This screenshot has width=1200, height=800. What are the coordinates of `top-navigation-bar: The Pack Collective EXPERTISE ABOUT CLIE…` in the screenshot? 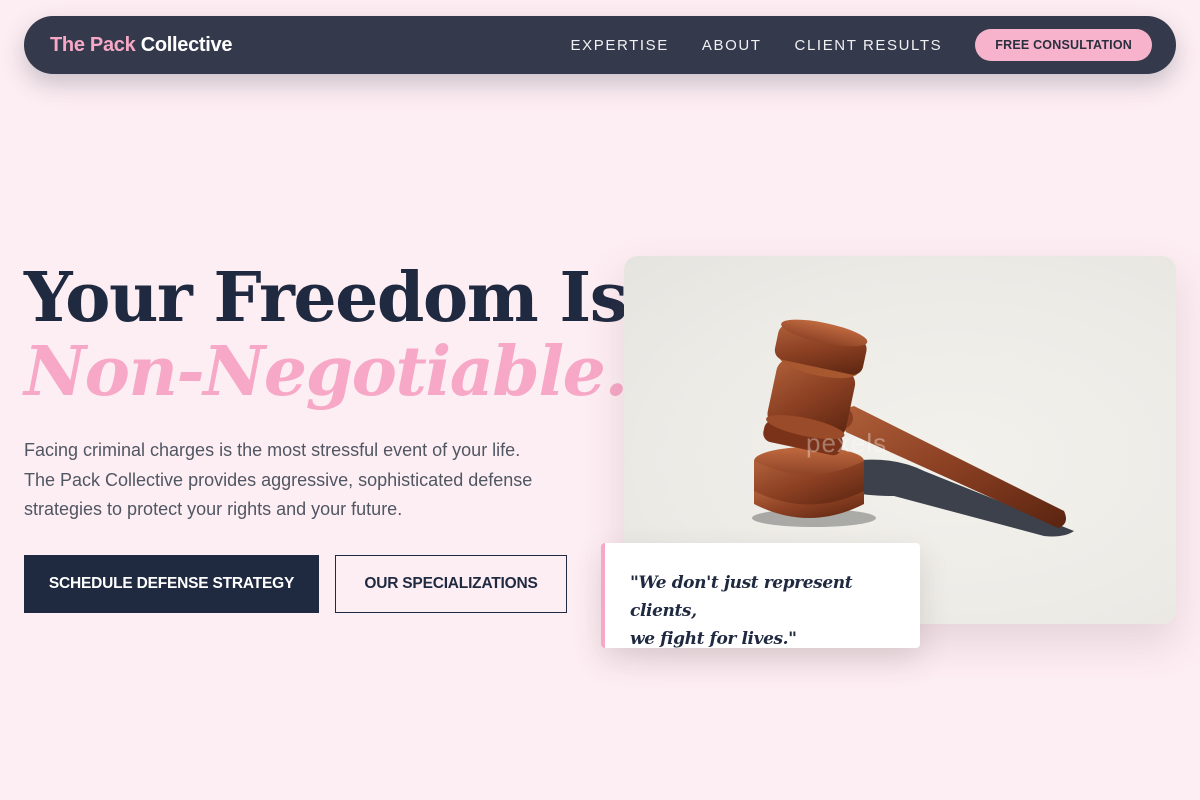 It's located at (600, 45).